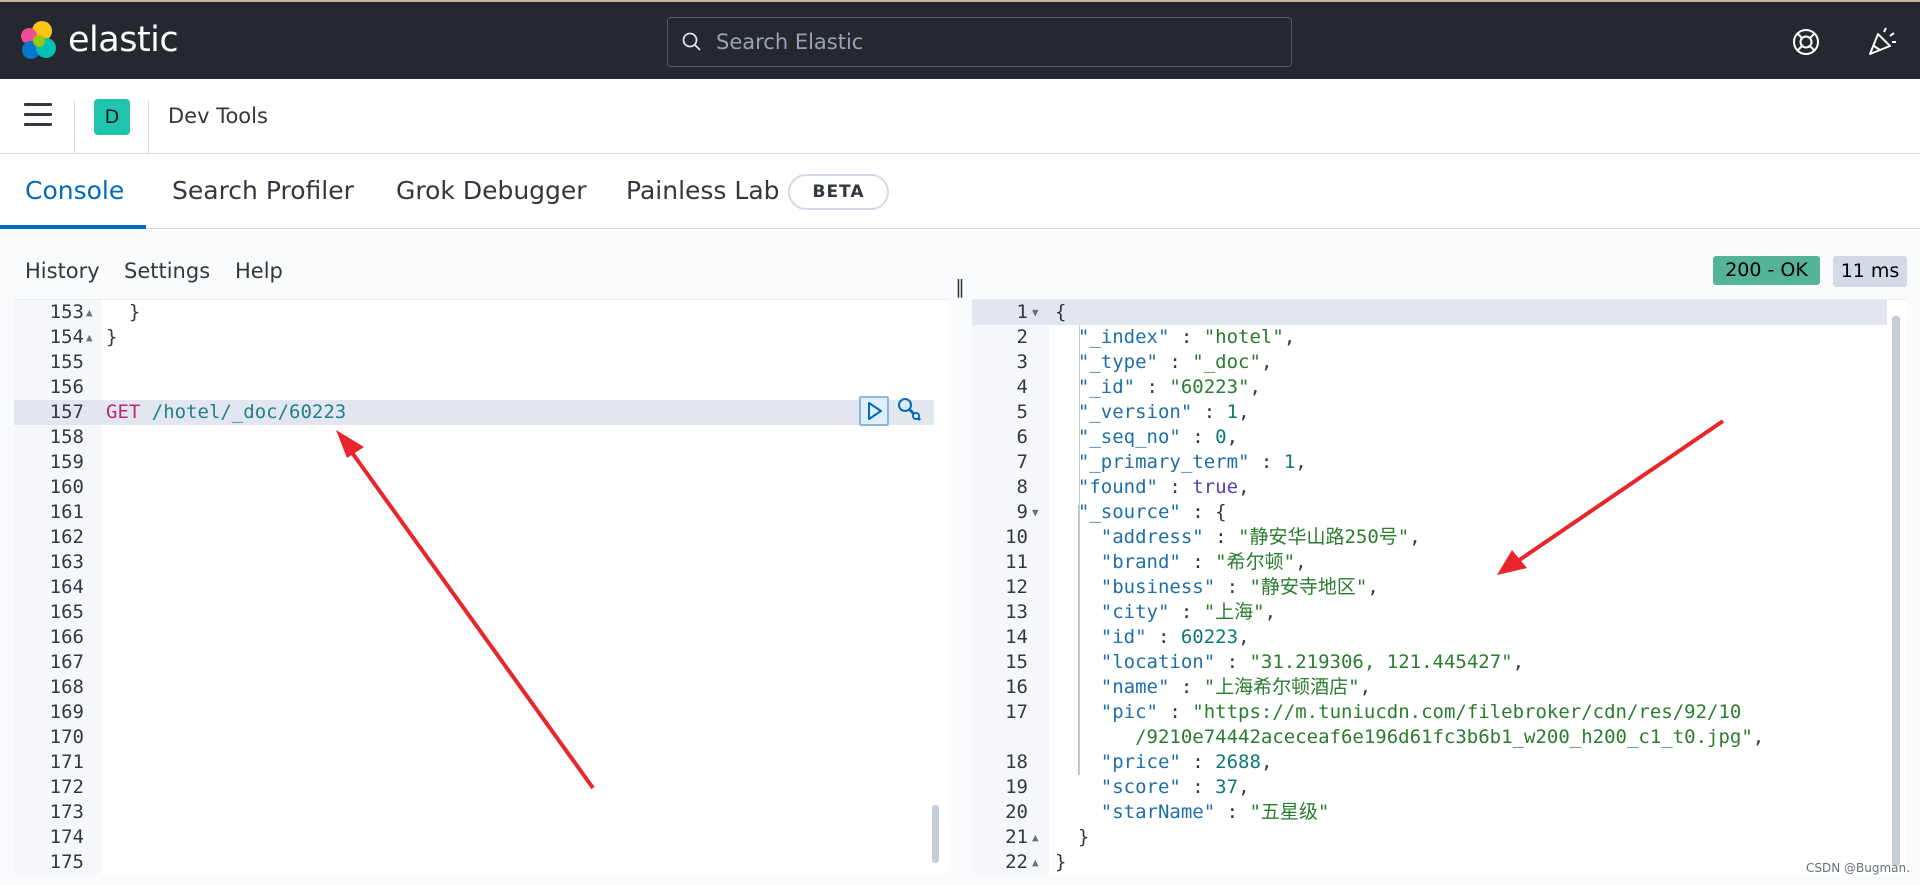 Image resolution: width=1920 pixels, height=885 pixels. Describe the element at coordinates (996, 42) in the screenshot. I see `search-input` at that location.